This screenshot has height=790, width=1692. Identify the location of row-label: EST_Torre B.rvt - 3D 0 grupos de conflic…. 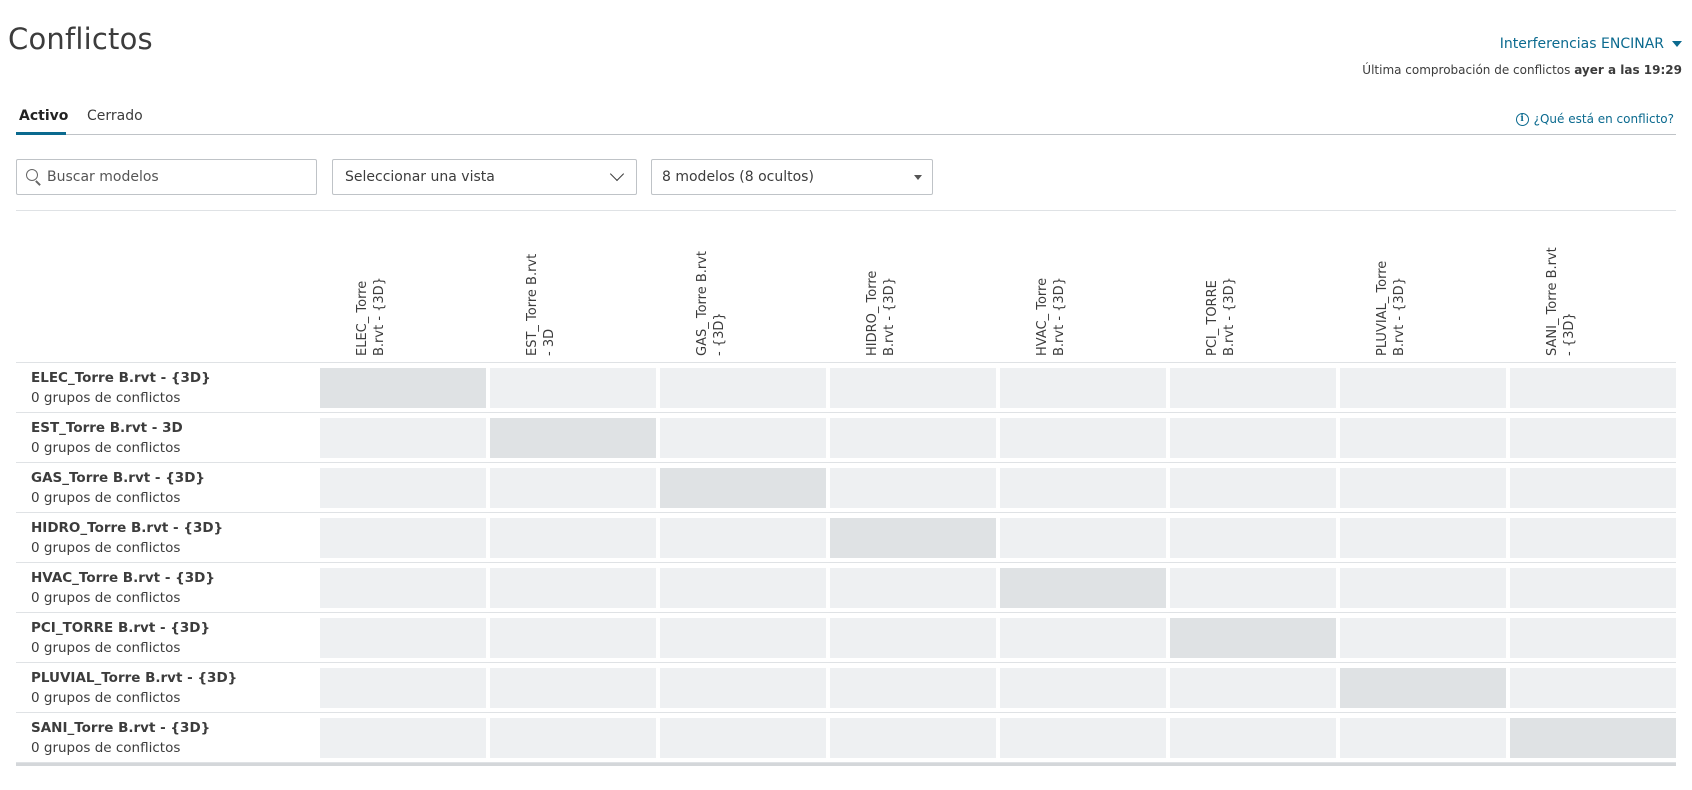
(107, 438).